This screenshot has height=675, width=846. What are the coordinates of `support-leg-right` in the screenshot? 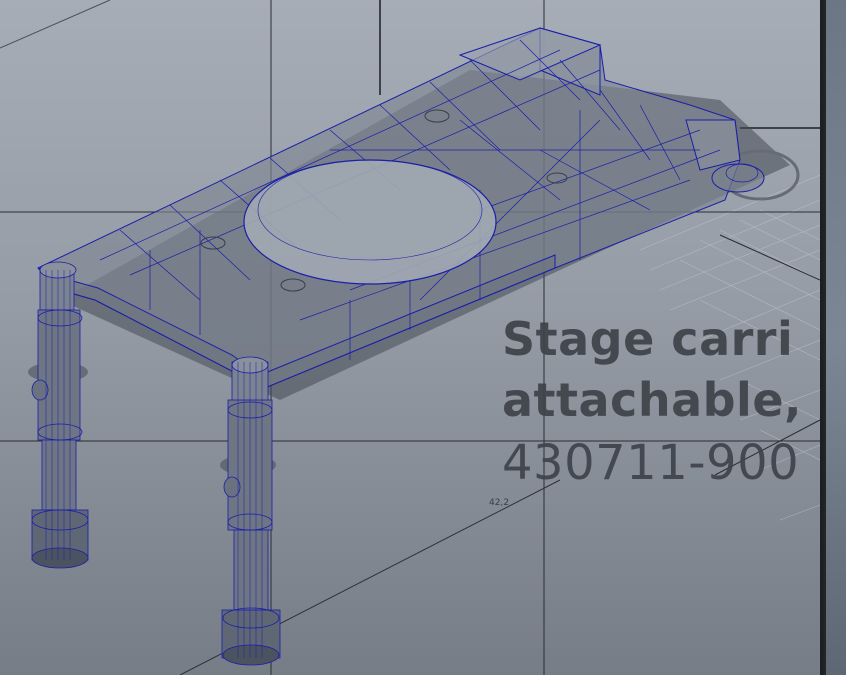 It's located at (251, 511).